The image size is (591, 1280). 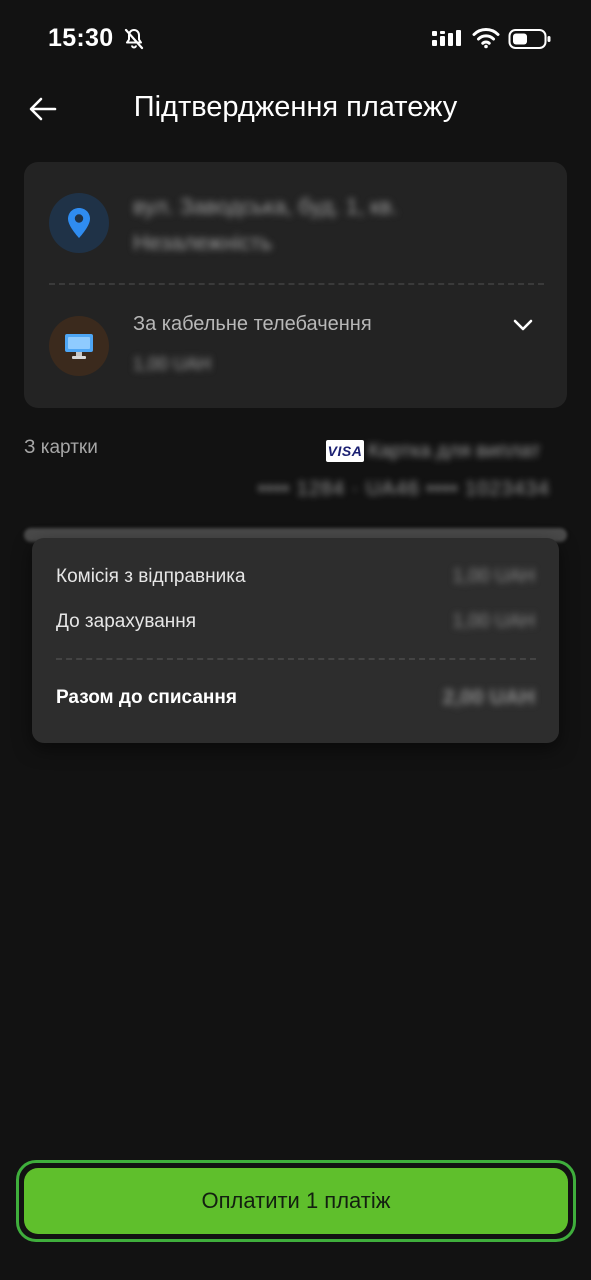 What do you see at coordinates (345, 451) in the screenshot?
I see `visa-logo-icon: VISA` at bounding box center [345, 451].